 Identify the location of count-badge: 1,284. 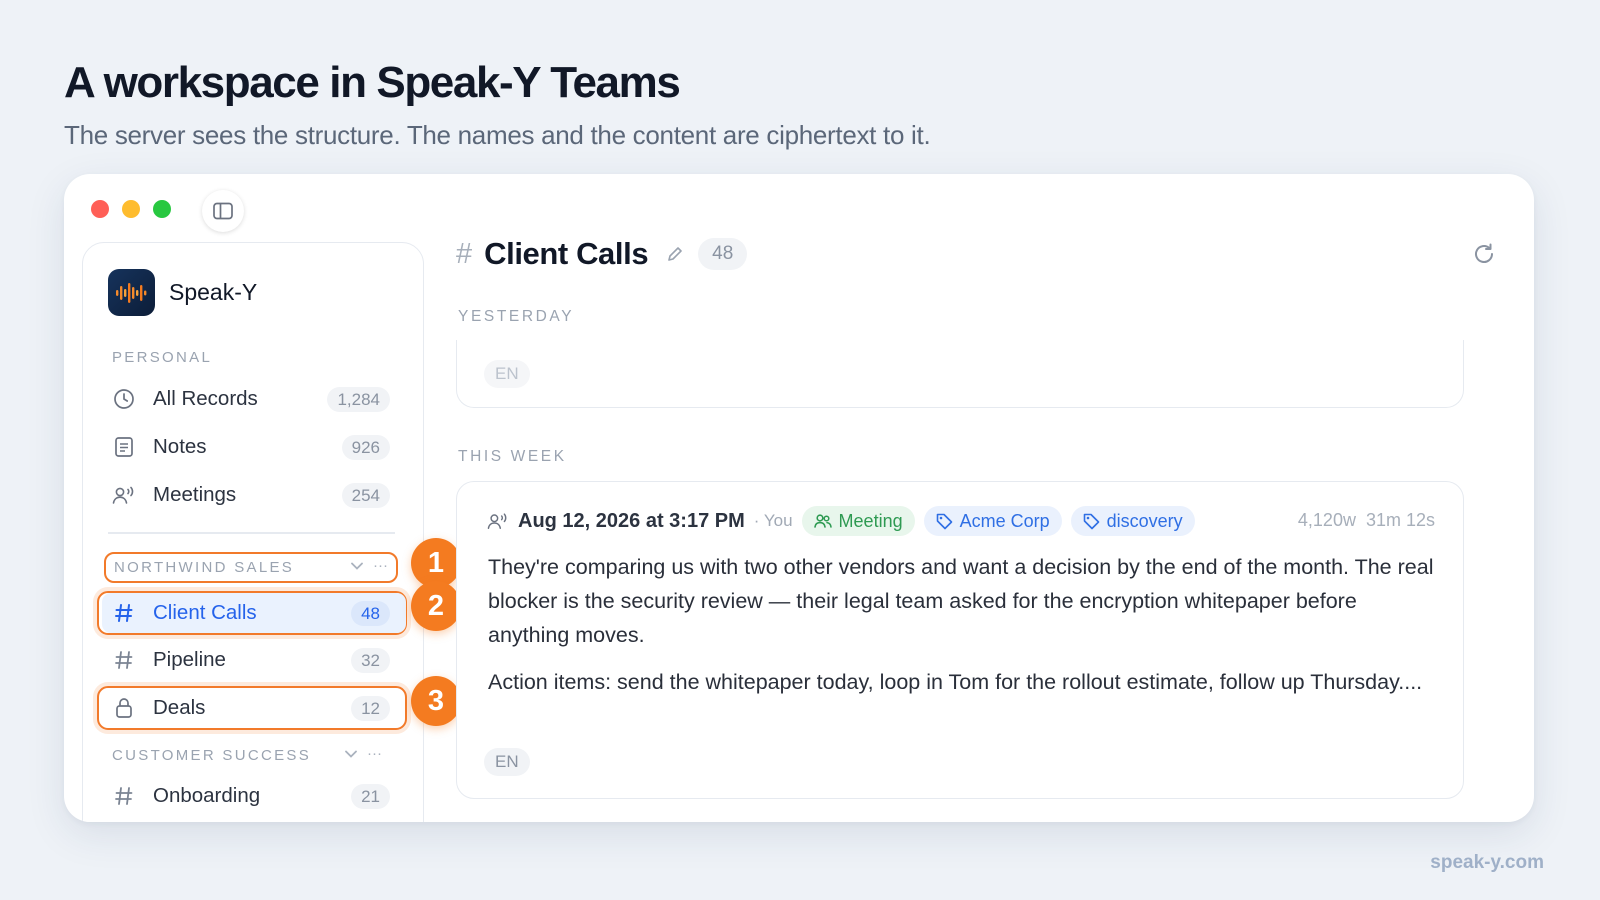
(358, 399).